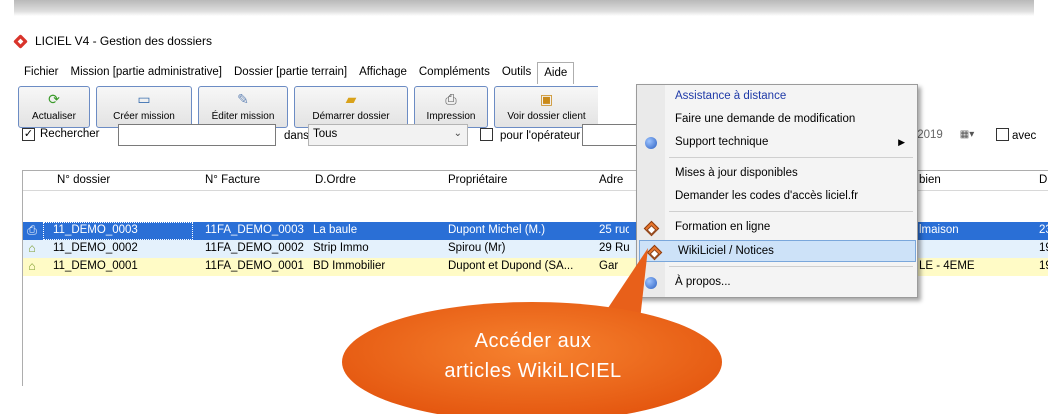 This screenshot has height=414, width=1048. Describe the element at coordinates (28, 134) in the screenshot. I see `rechercher-checkbox: ✓` at that location.